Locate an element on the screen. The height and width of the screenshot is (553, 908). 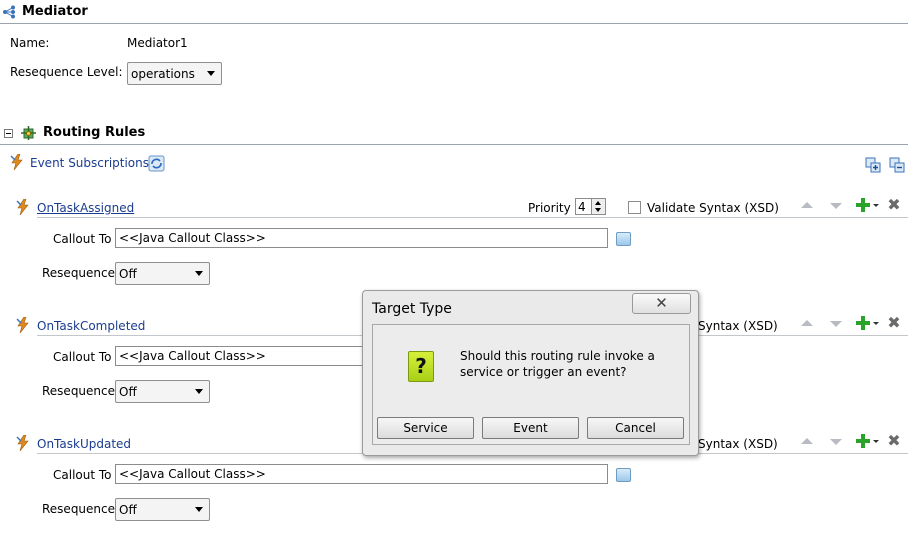
collapse-icon is located at coordinates (8, 133).